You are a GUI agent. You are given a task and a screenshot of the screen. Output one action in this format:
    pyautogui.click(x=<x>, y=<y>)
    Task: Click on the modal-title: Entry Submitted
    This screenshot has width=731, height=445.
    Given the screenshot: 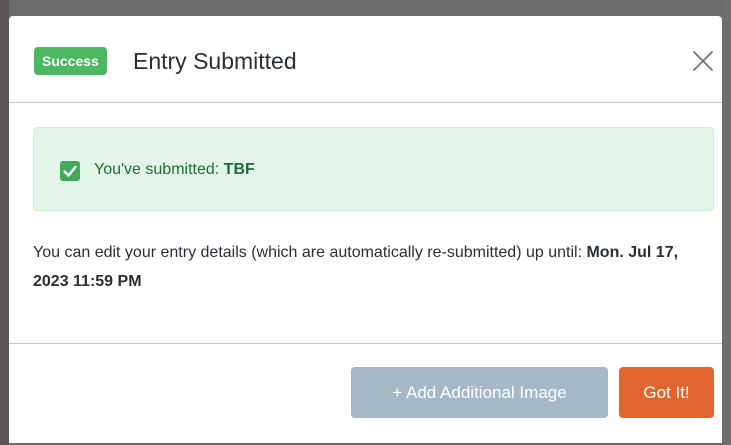 What is the action you would take?
    pyautogui.click(x=215, y=61)
    